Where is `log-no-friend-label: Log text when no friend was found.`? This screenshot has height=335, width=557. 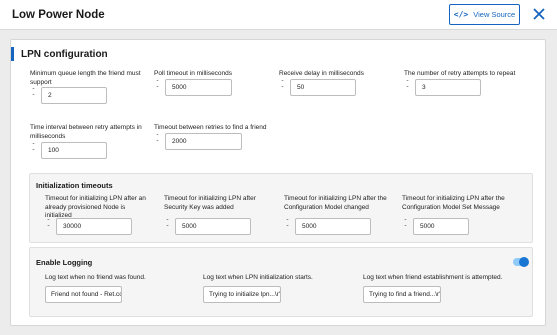 log-no-friend-label: Log text when no friend was found. is located at coordinates (95, 277).